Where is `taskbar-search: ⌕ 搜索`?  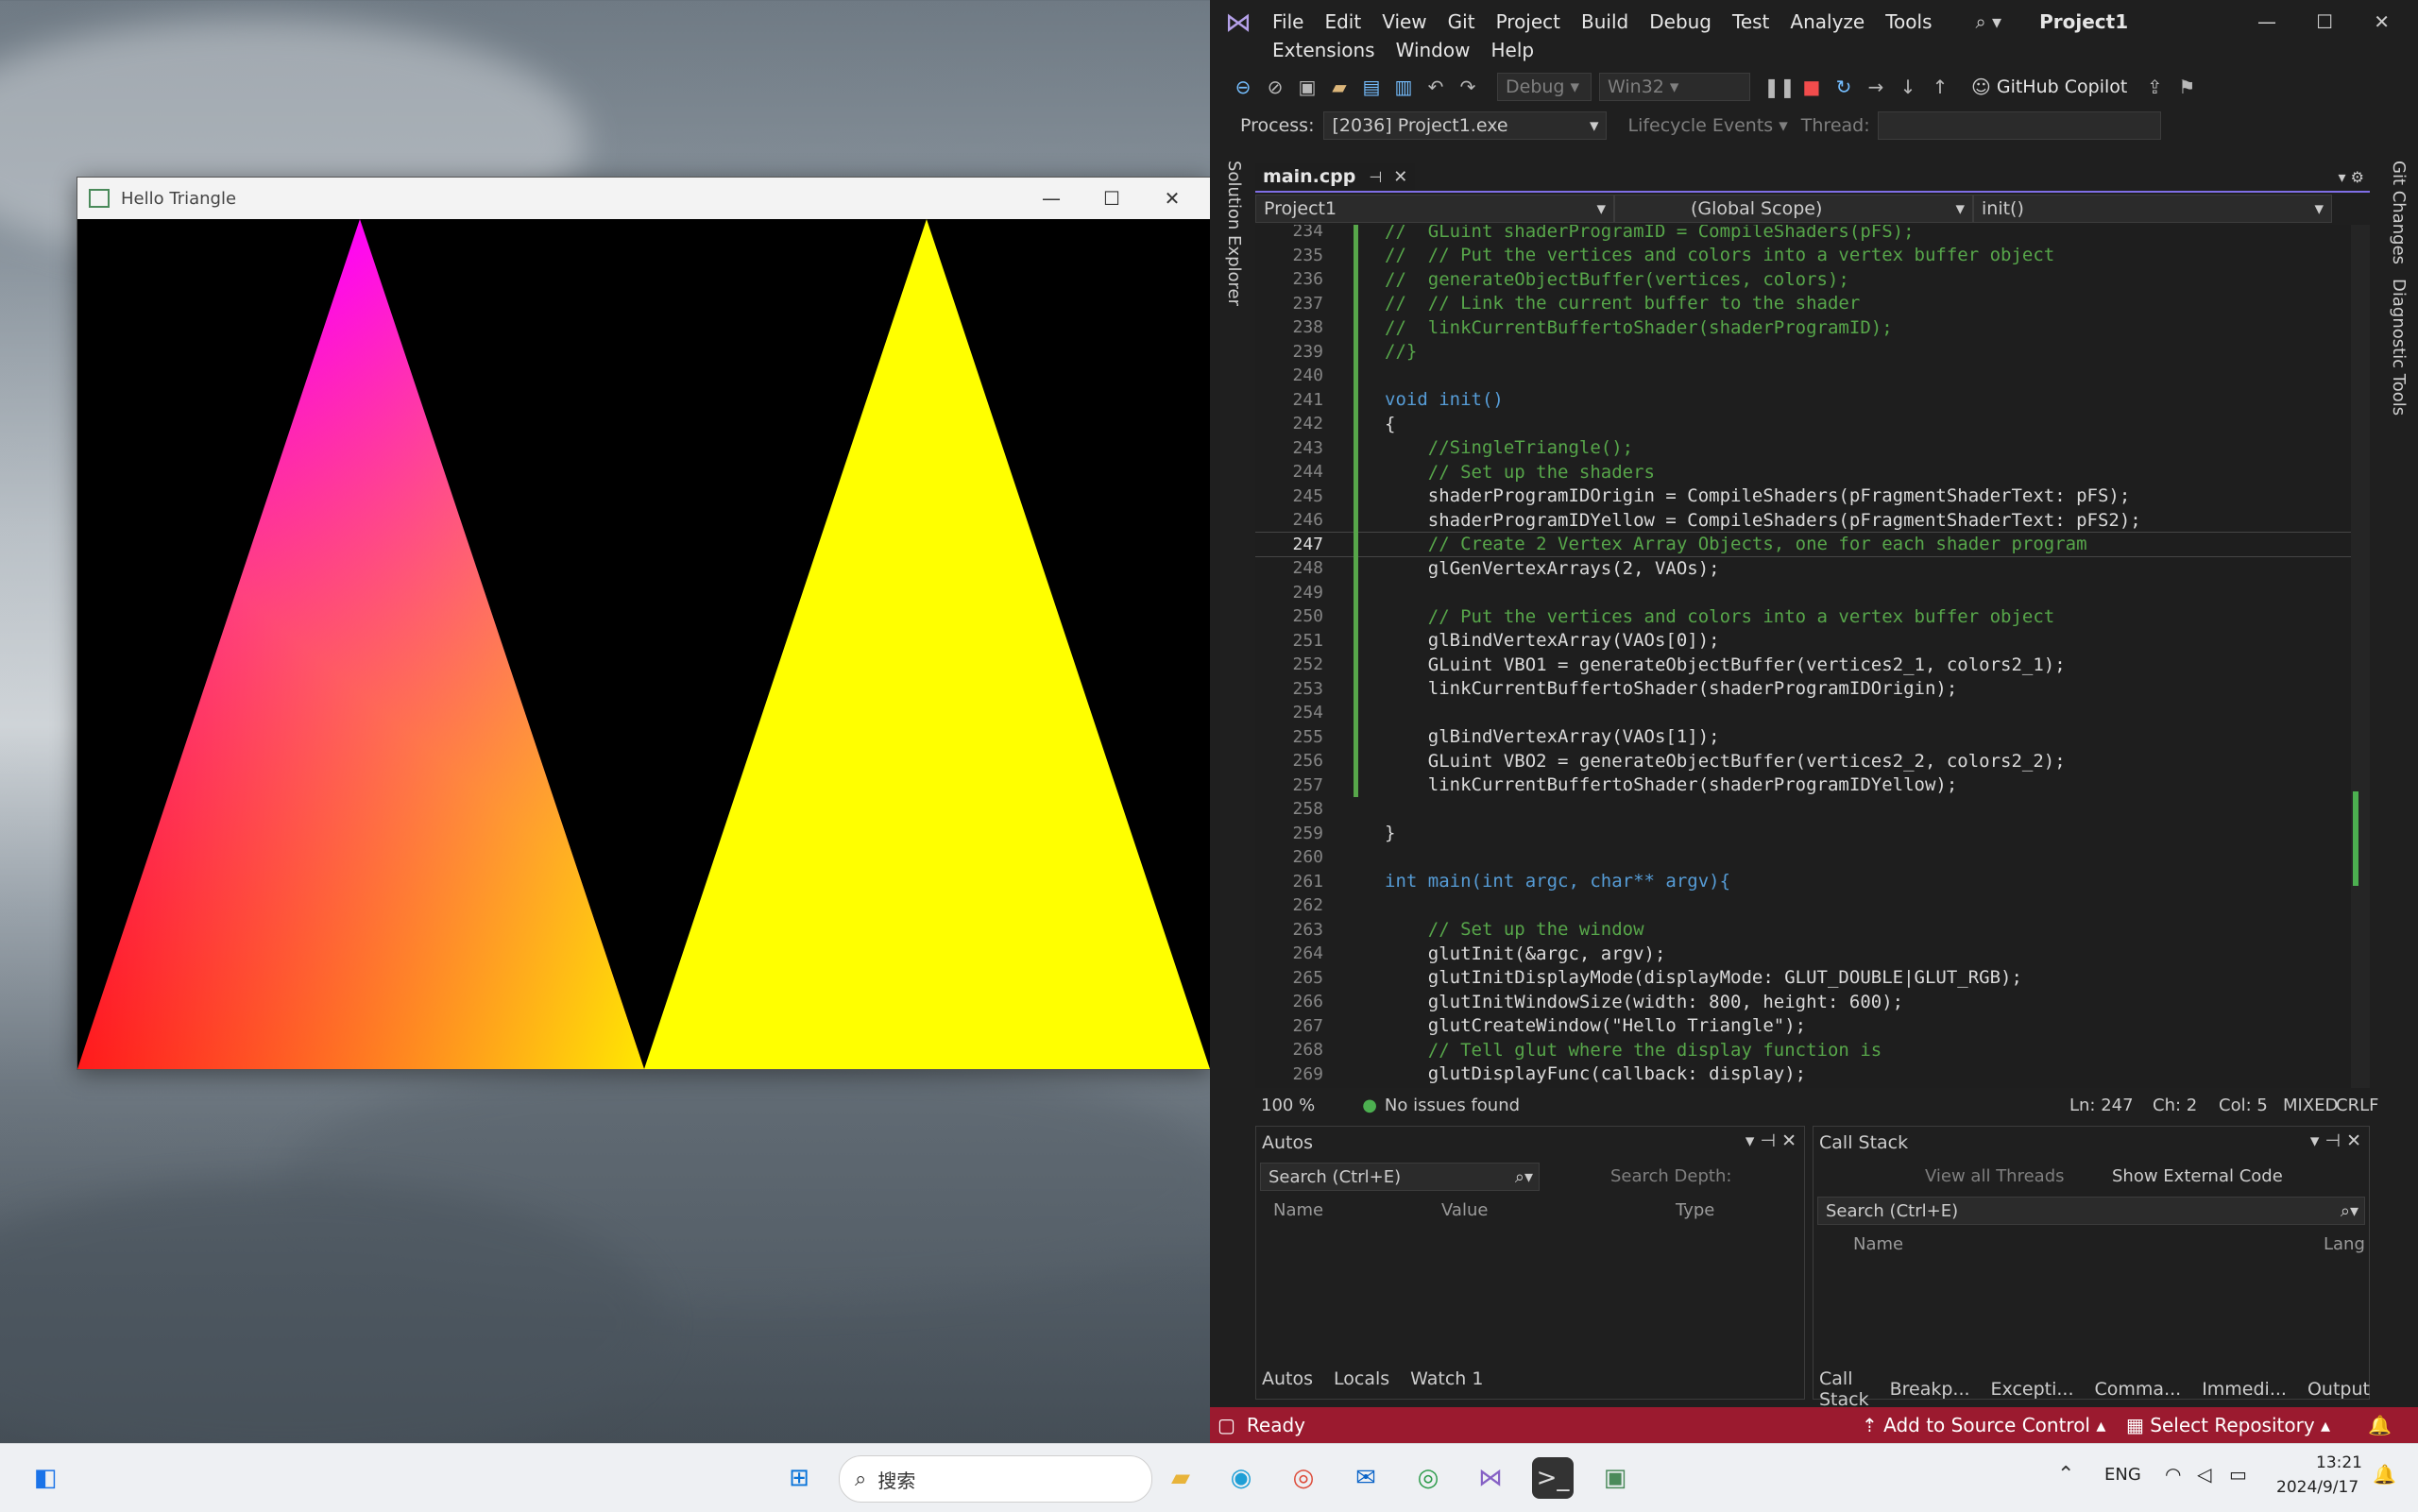 taskbar-search: ⌕ 搜索 is located at coordinates (996, 1479).